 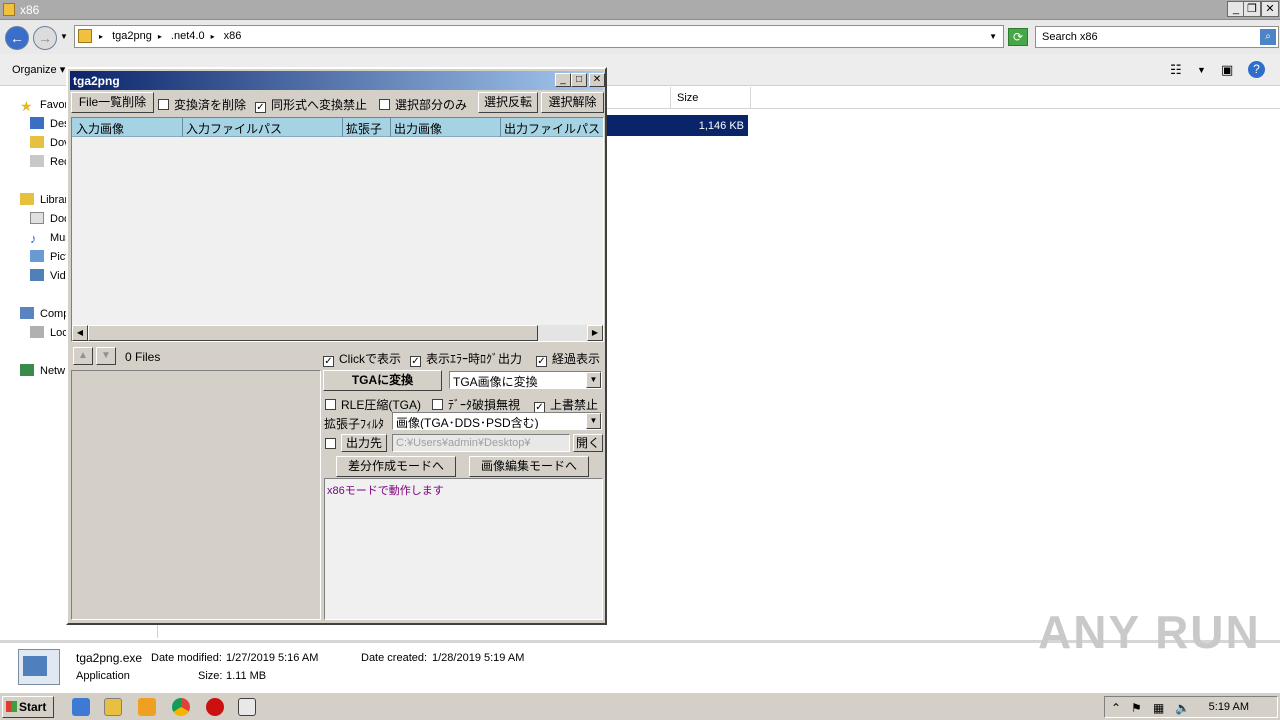 I want to click on move-down-button: ▼, so click(x=106, y=356).